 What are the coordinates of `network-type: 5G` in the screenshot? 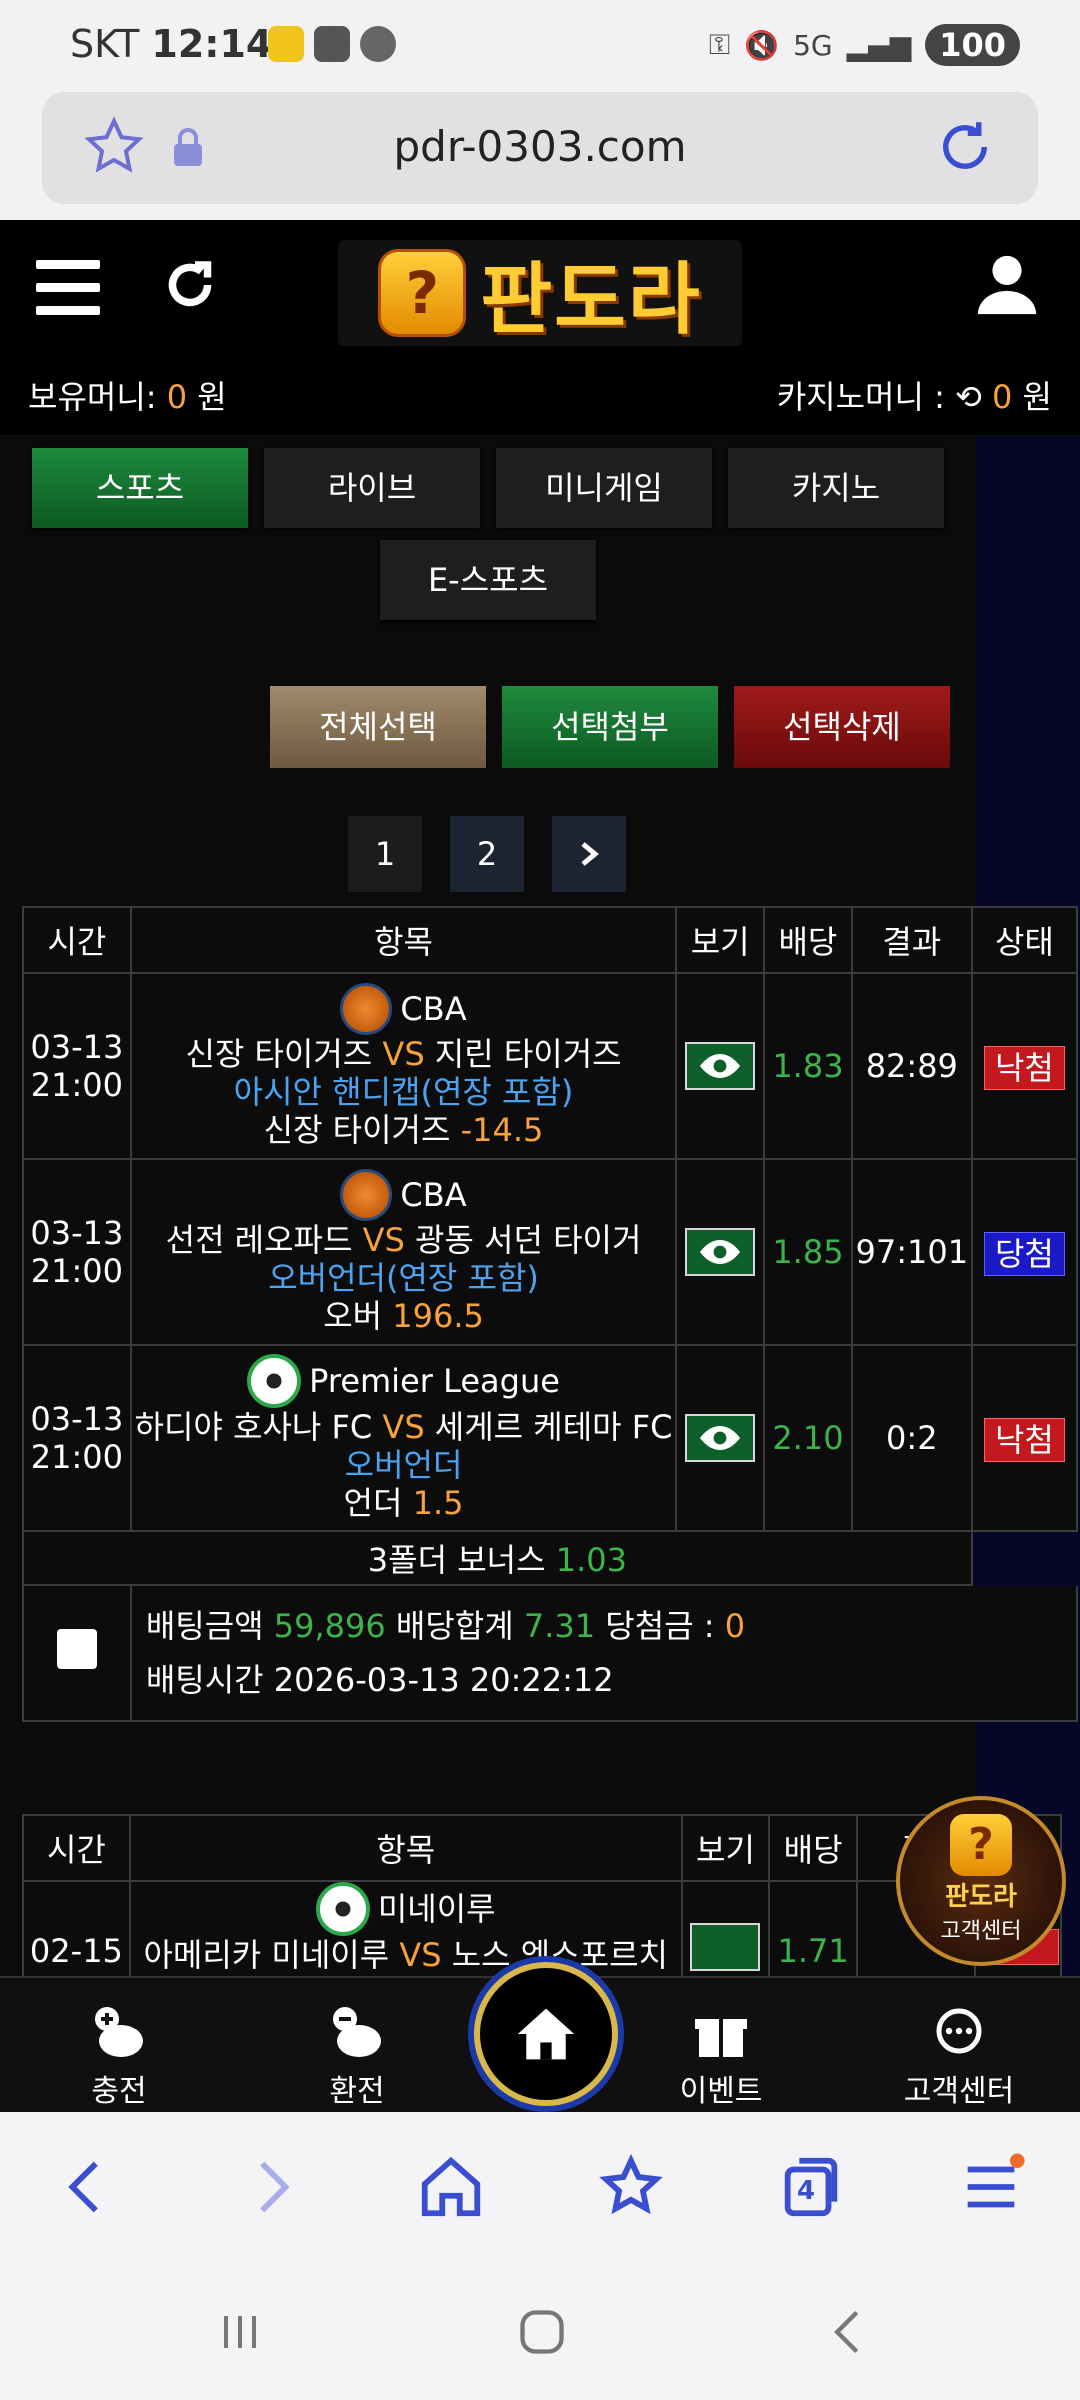 It's located at (813, 45).